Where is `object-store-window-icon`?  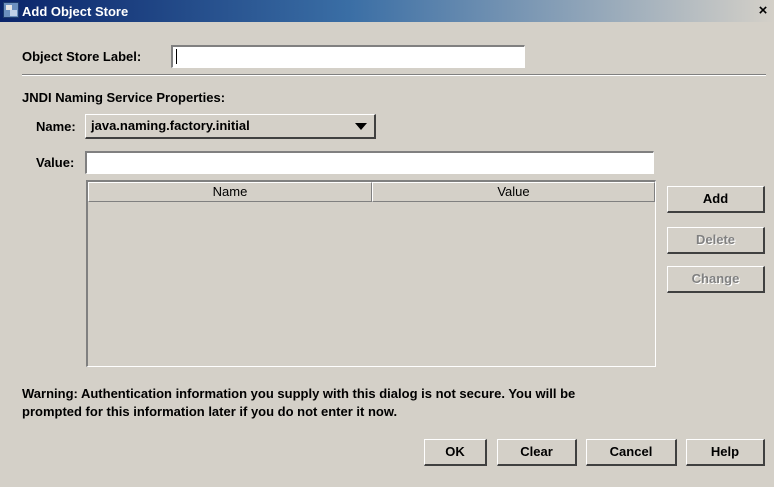 object-store-window-icon is located at coordinates (11, 10).